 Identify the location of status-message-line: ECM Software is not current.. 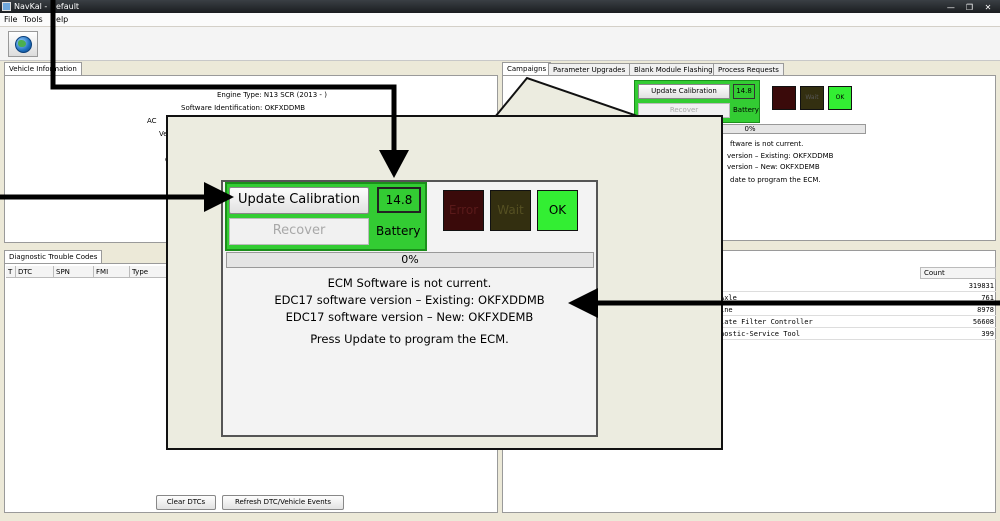
(409, 283).